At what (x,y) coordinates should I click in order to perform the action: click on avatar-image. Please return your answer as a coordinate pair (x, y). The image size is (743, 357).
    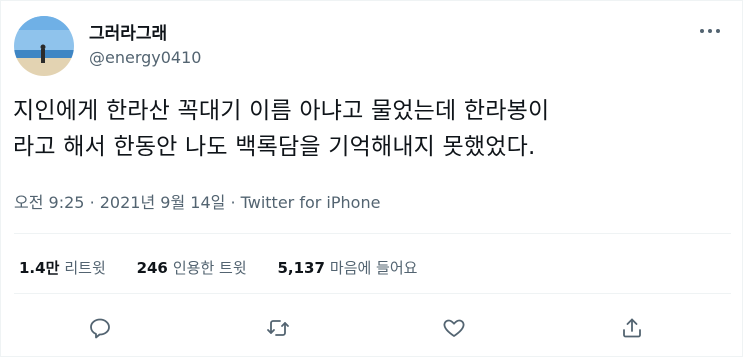
    Looking at the image, I should click on (44, 46).